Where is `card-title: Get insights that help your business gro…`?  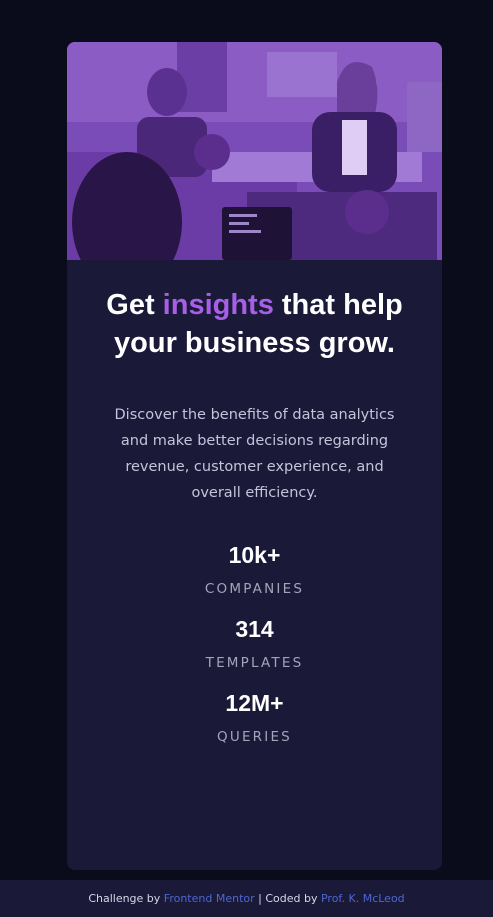
card-title: Get insights that help your business gro… is located at coordinates (255, 324).